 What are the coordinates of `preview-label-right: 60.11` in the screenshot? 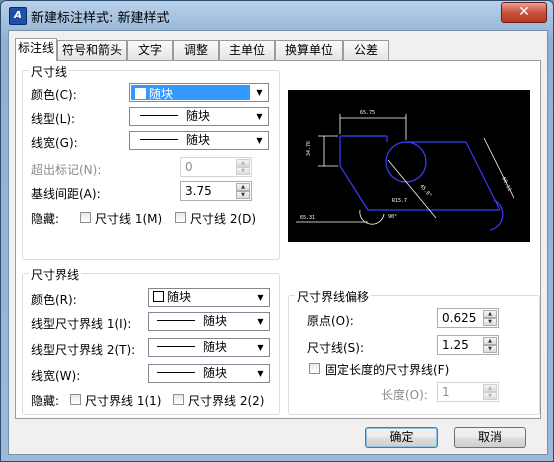 It's located at (506, 184).